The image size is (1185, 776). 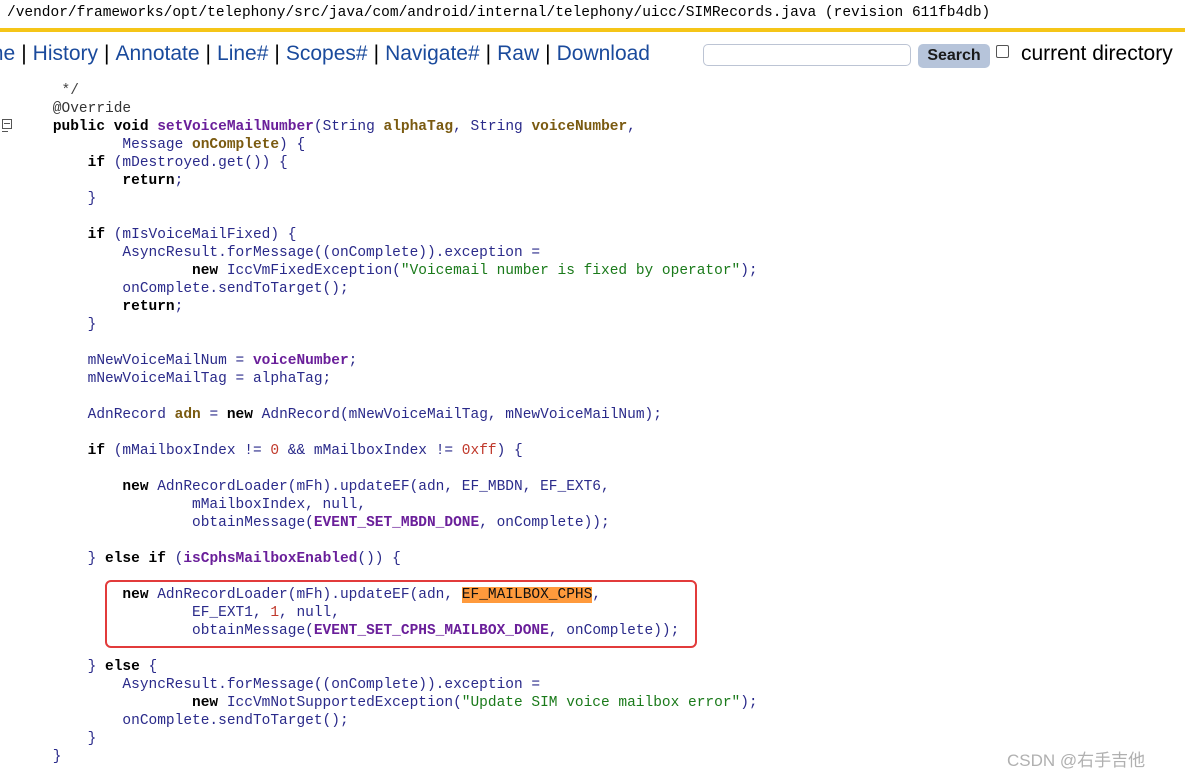 What do you see at coordinates (601, 703) in the screenshot?
I see `code-token: "Update SIM voice mailbox error"` at bounding box center [601, 703].